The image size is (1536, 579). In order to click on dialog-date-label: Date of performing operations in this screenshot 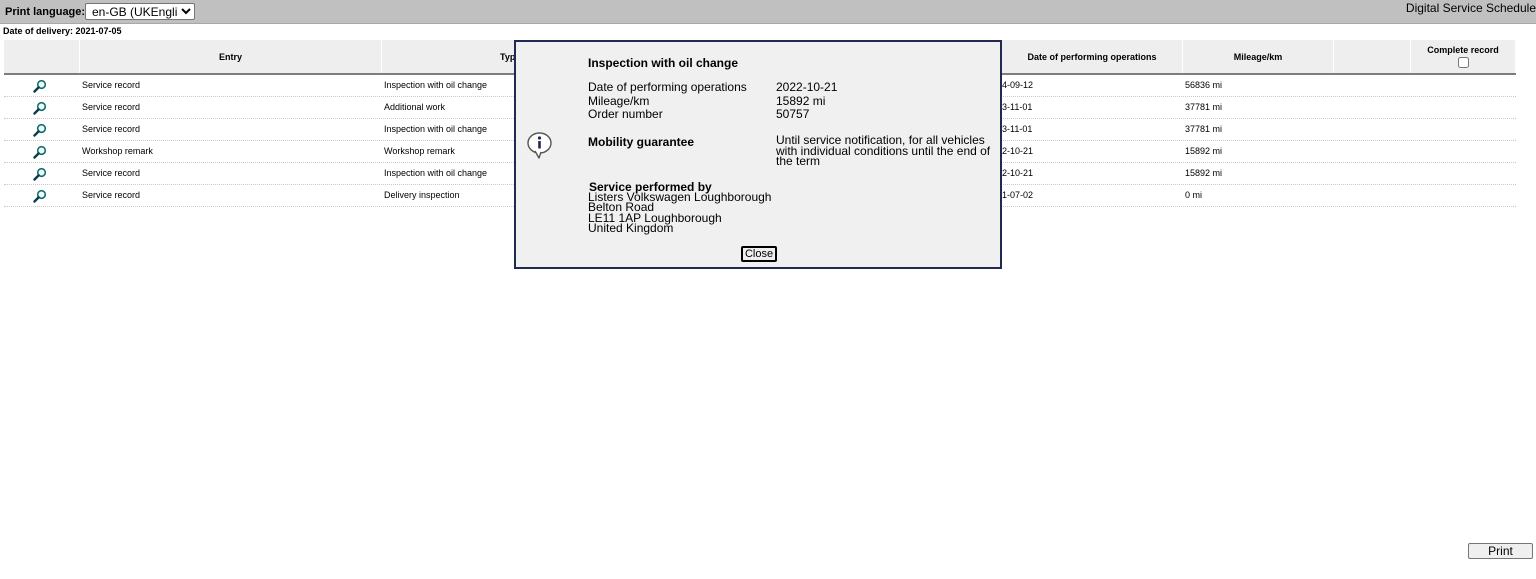, I will do `click(667, 87)`.